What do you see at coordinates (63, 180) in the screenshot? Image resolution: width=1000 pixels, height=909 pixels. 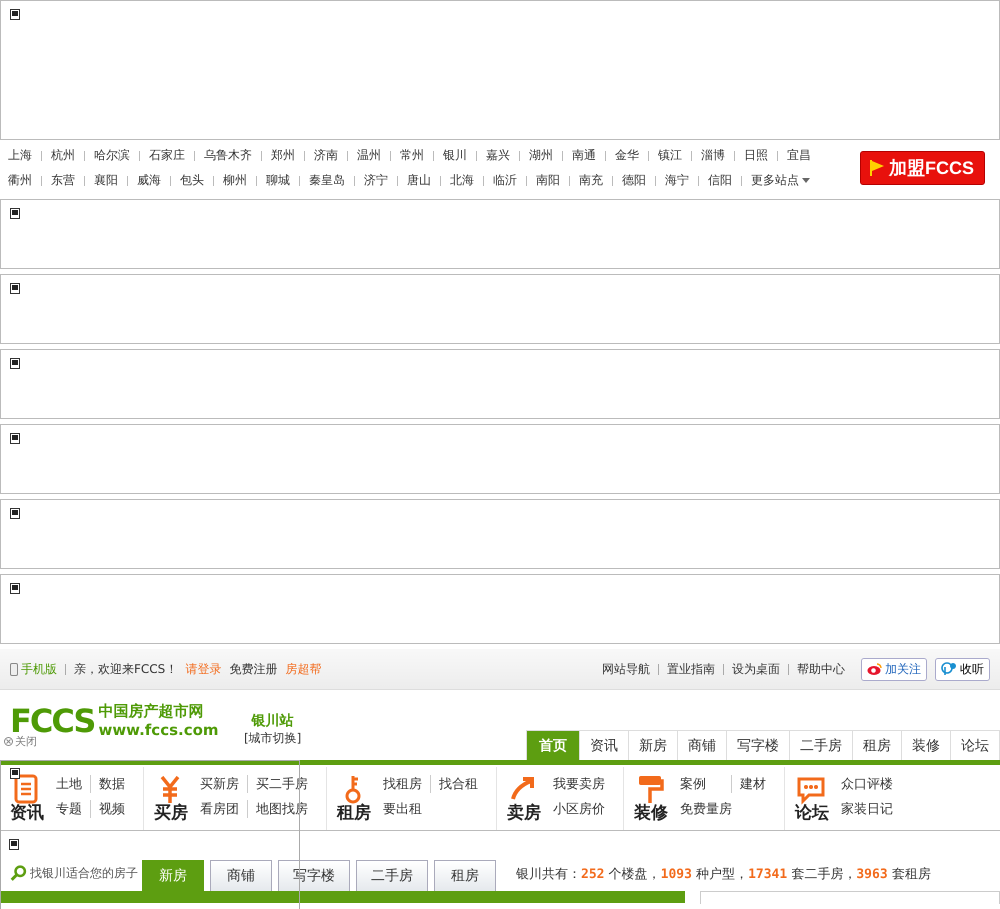 I see `city-link: 东营` at bounding box center [63, 180].